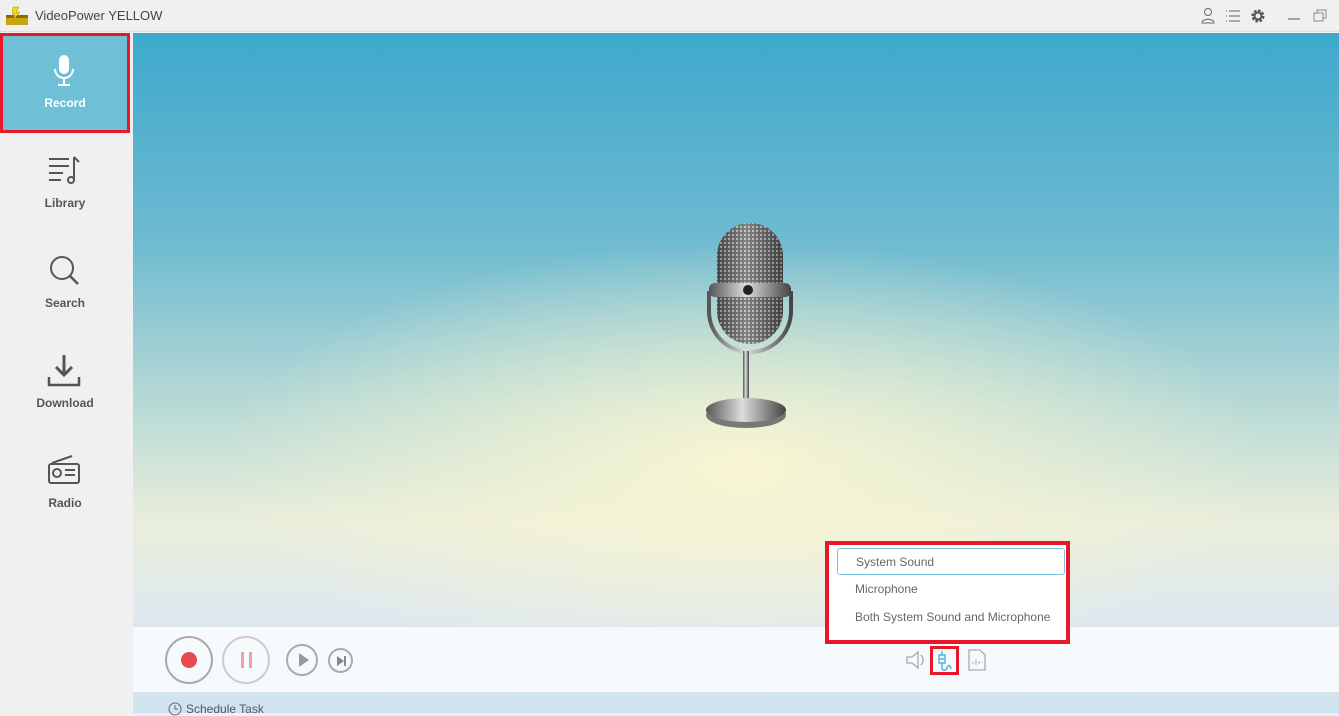  Describe the element at coordinates (977, 660) in the screenshot. I see `audio-file-icon` at that location.